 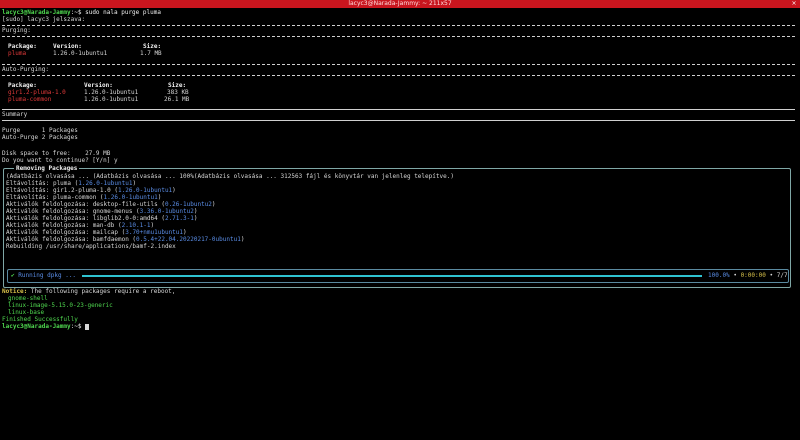 I want to click on disk-space-line: Disk space to free: 27.9 MB, so click(x=56, y=153).